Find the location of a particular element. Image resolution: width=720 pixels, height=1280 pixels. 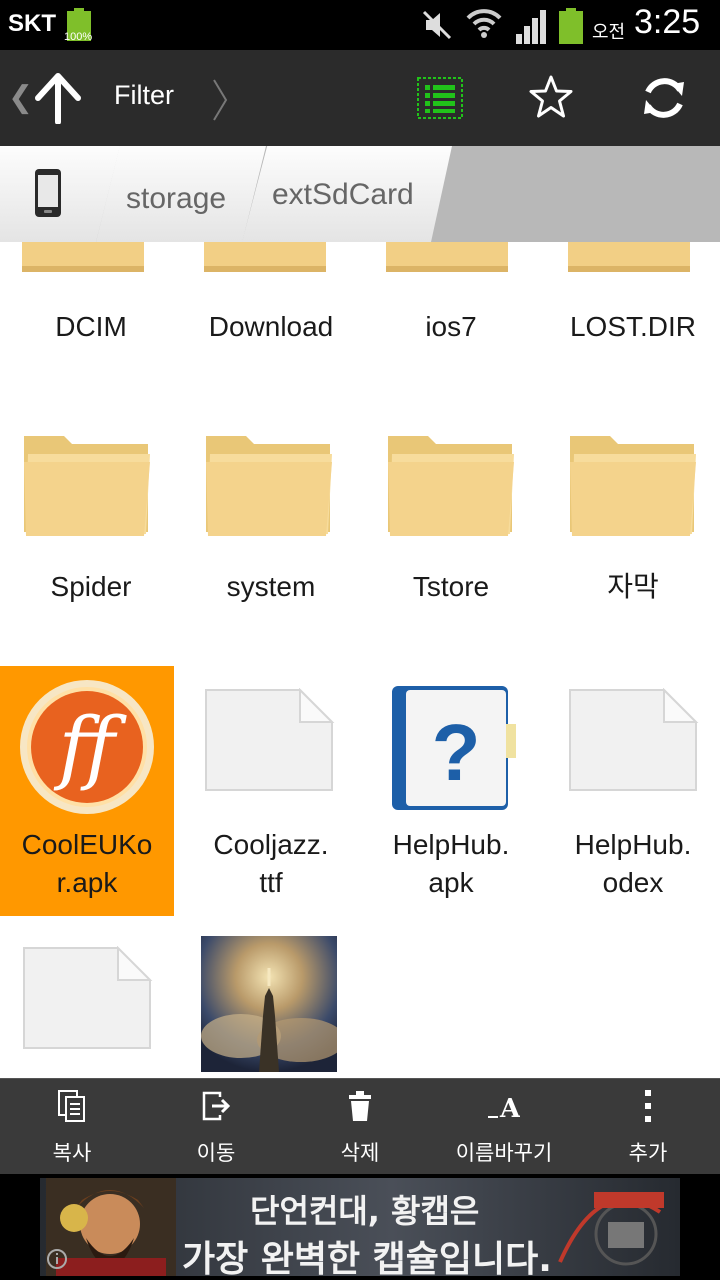

file-item-folder: system is located at coordinates (271, 527).